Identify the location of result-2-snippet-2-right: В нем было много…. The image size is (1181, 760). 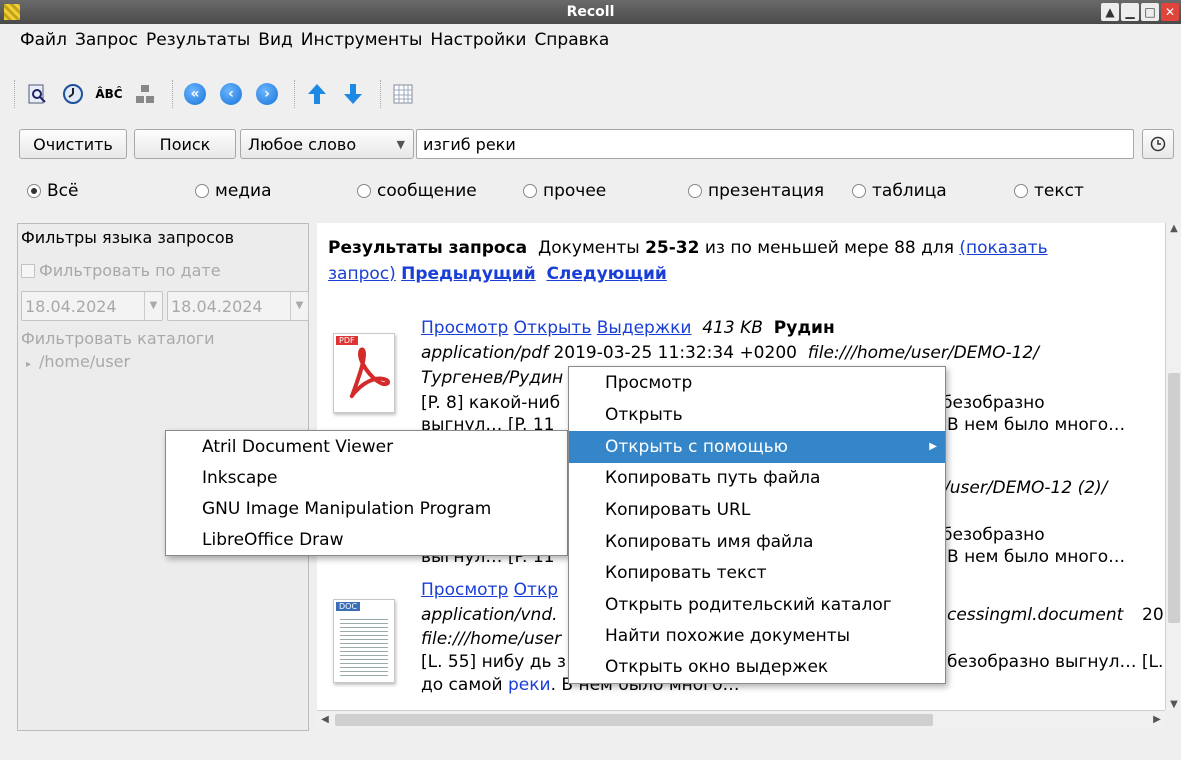
(1036, 557).